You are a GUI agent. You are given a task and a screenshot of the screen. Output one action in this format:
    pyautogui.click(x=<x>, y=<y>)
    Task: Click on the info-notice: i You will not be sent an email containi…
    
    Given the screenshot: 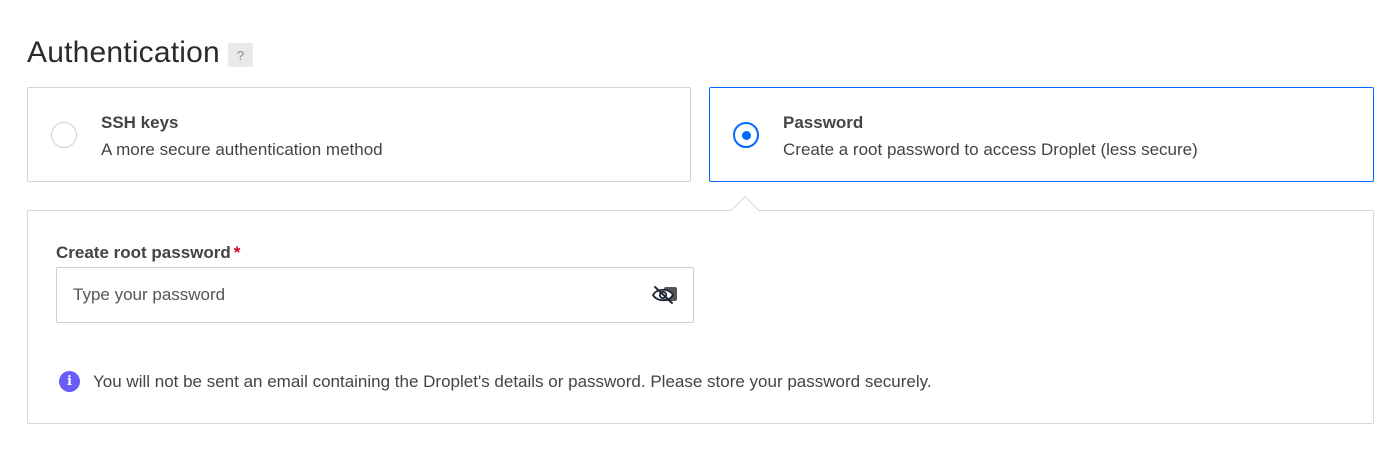 What is the action you would take?
    pyautogui.click(x=495, y=381)
    